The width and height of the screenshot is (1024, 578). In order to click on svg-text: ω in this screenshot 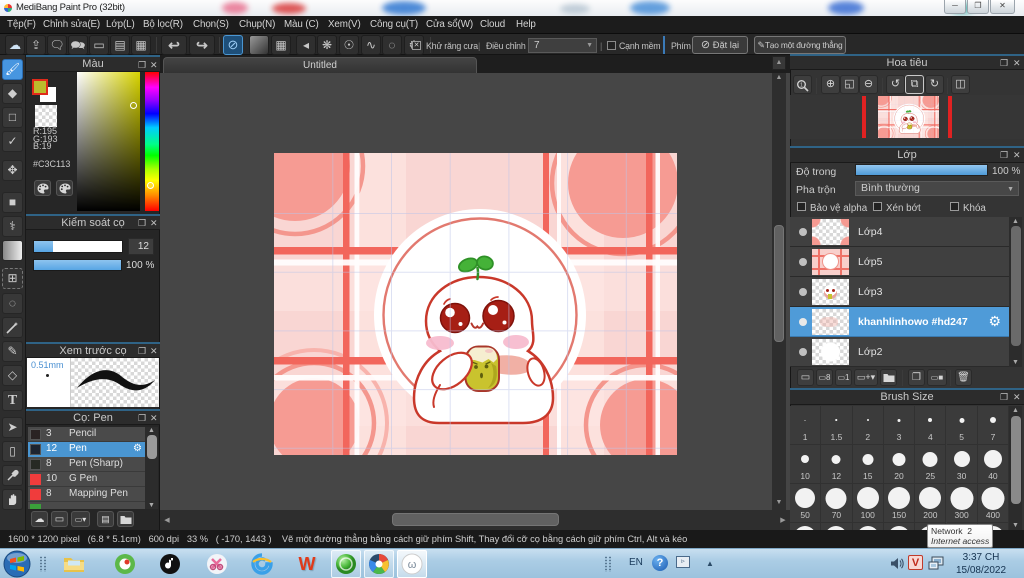, I will do `click(412, 565)`.